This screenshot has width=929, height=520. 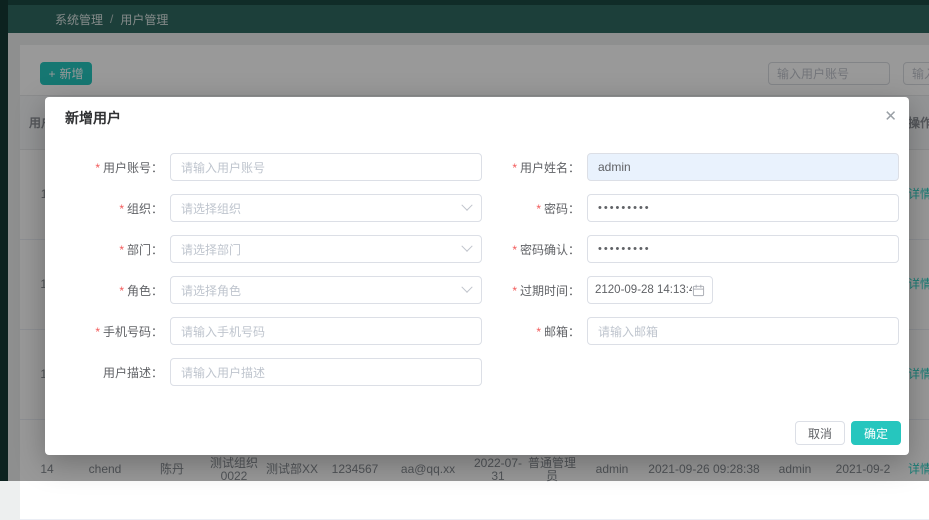 What do you see at coordinates (326, 290) in the screenshot?
I see `role-select: 请选择角色` at bounding box center [326, 290].